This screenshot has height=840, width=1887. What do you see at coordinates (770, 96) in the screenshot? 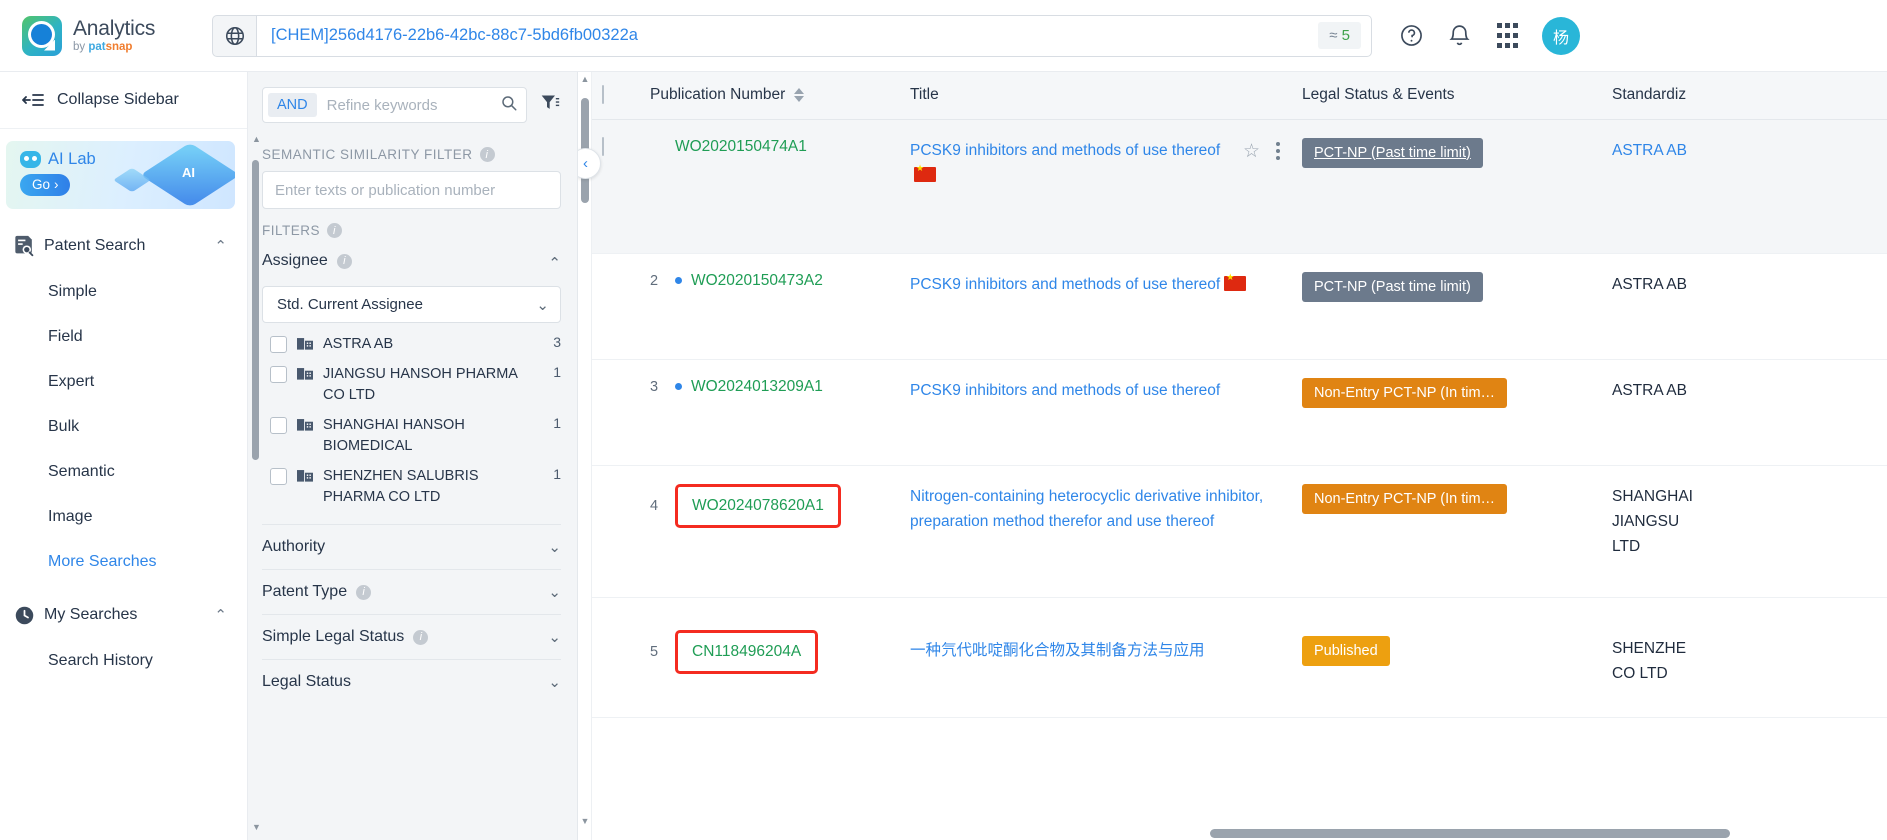
I see `column-header-publication-number: Publication Number` at bounding box center [770, 96].